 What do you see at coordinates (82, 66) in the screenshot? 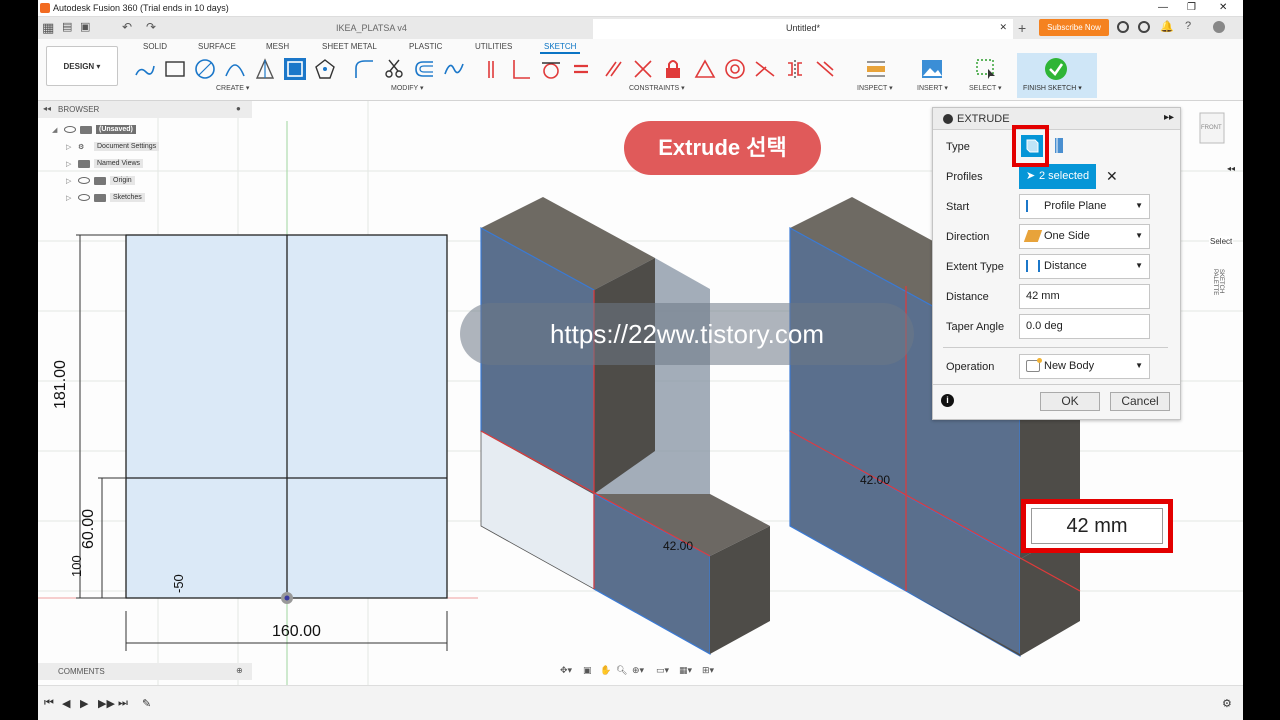
I see `design-workspace-button: DESIGN ▾` at bounding box center [82, 66].